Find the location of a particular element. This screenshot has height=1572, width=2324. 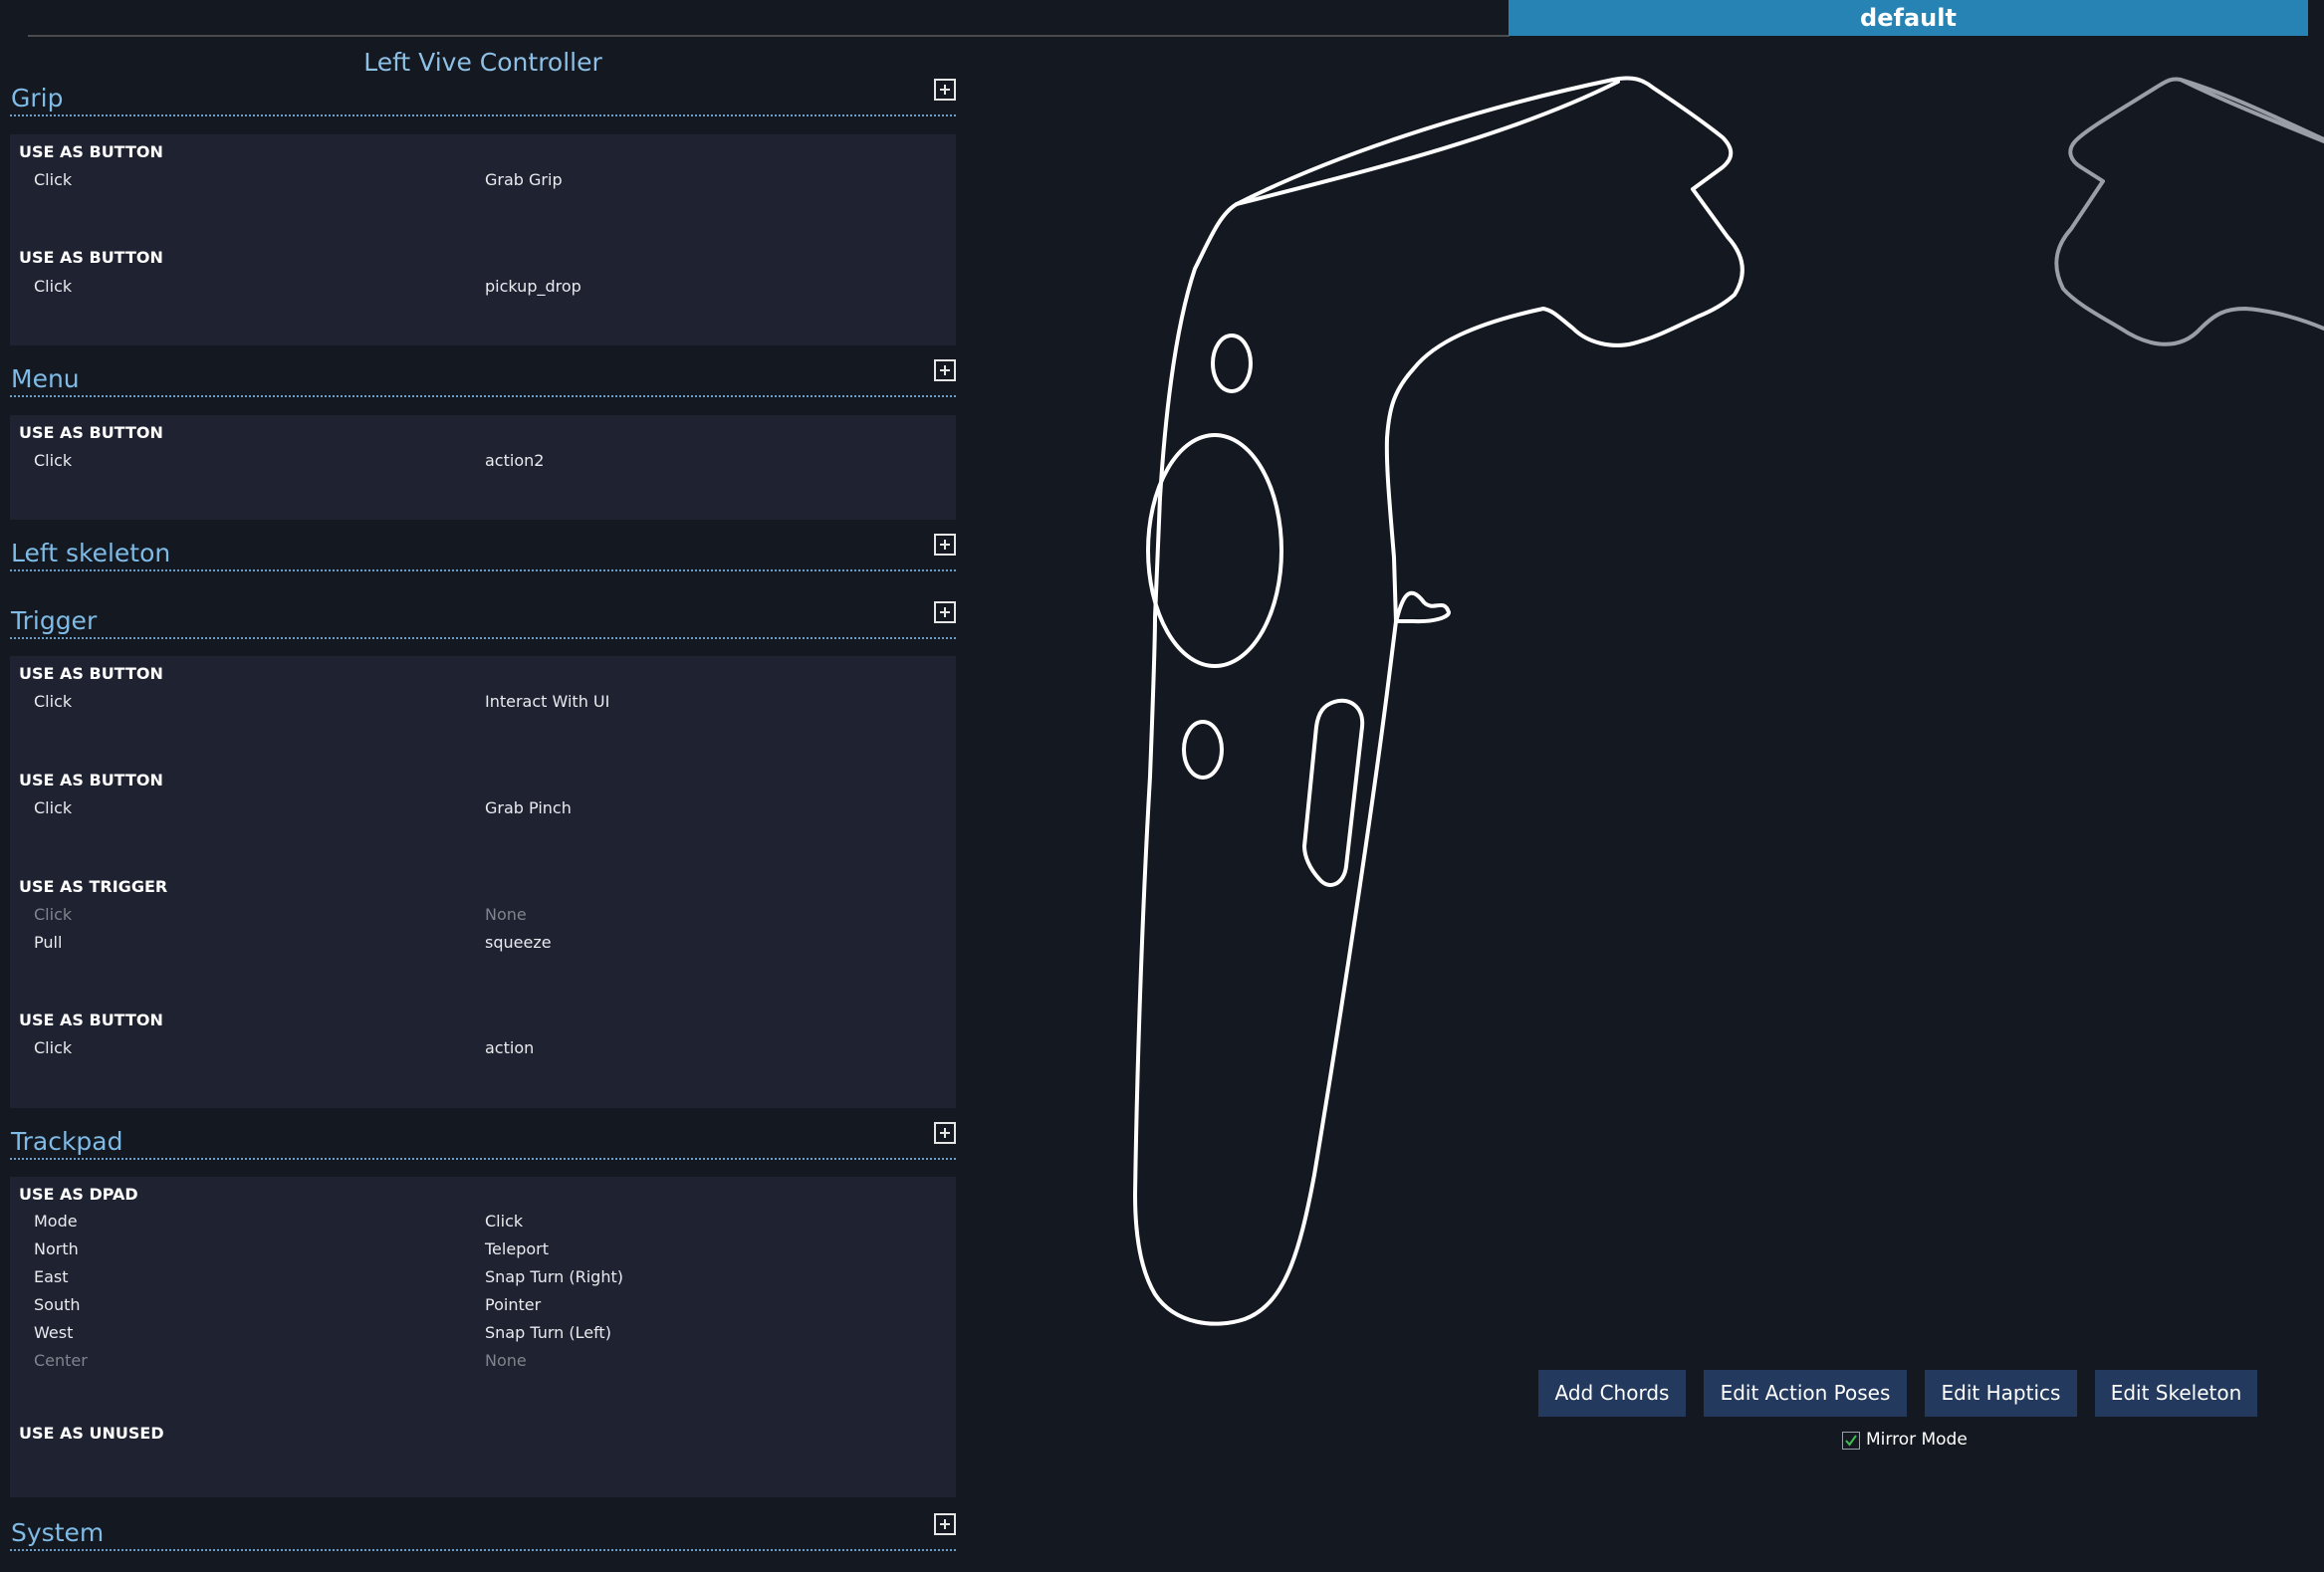

binding-row: West Snap Turn (Left) is located at coordinates (483, 1335).